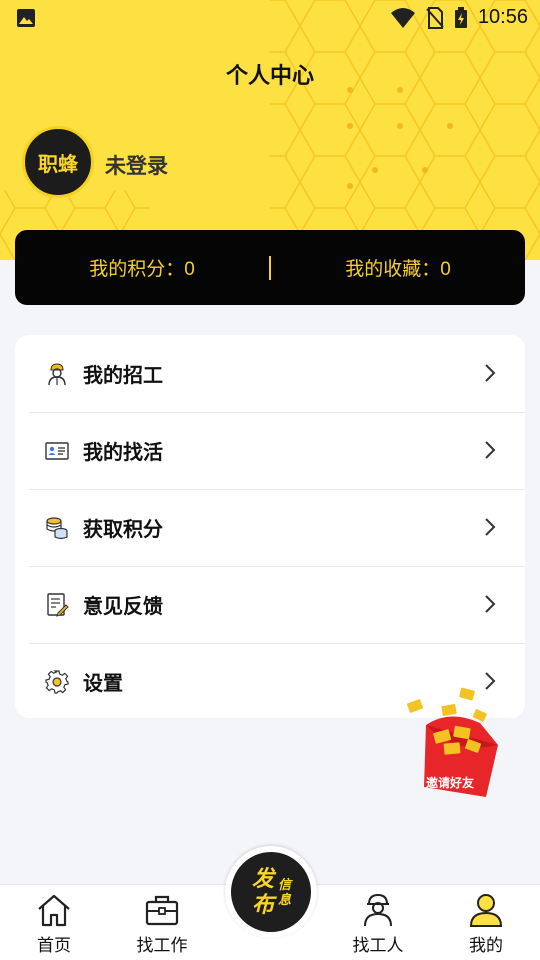 This screenshot has width=540, height=960. What do you see at coordinates (455, 745) in the screenshot?
I see `invite-friends-red-packet: 邀请好友` at bounding box center [455, 745].